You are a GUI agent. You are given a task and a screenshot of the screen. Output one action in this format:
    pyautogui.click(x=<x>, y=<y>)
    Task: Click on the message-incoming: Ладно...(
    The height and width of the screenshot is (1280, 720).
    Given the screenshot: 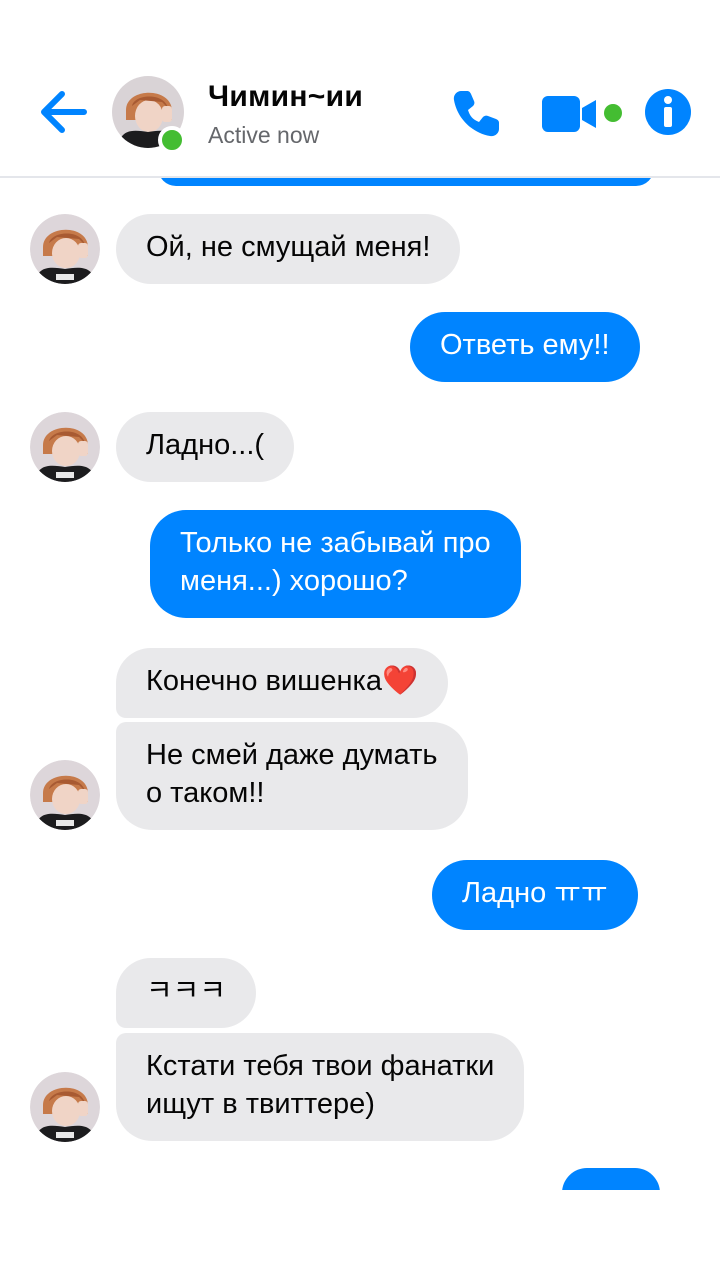 What is the action you would take?
    pyautogui.click(x=205, y=447)
    